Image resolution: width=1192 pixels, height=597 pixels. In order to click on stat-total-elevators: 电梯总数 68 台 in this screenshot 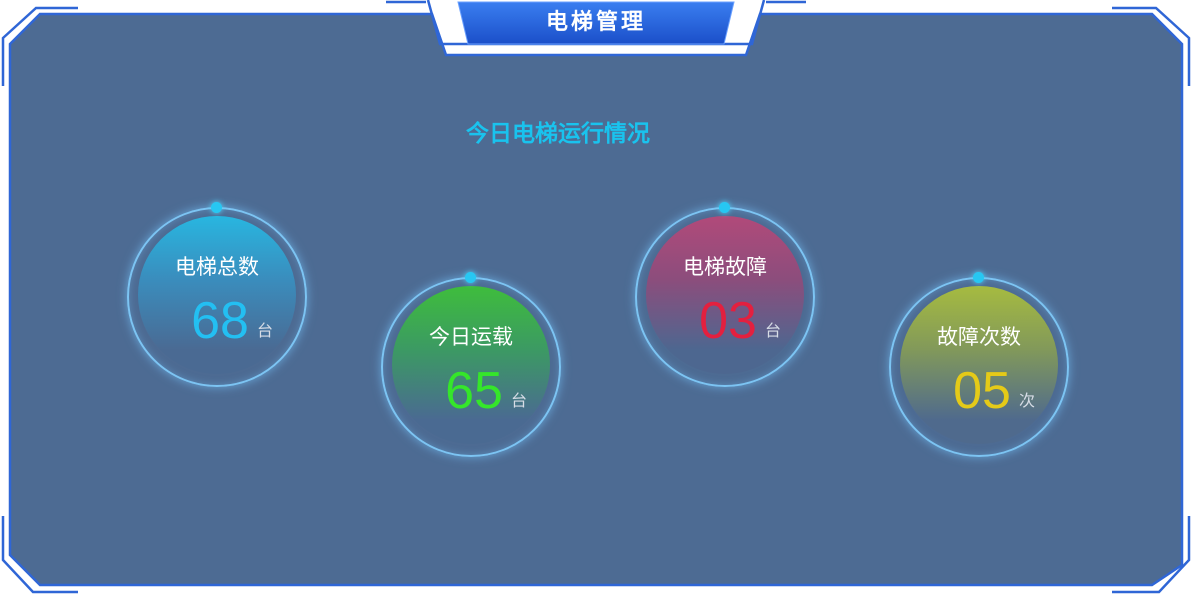, I will do `click(217, 294)`.